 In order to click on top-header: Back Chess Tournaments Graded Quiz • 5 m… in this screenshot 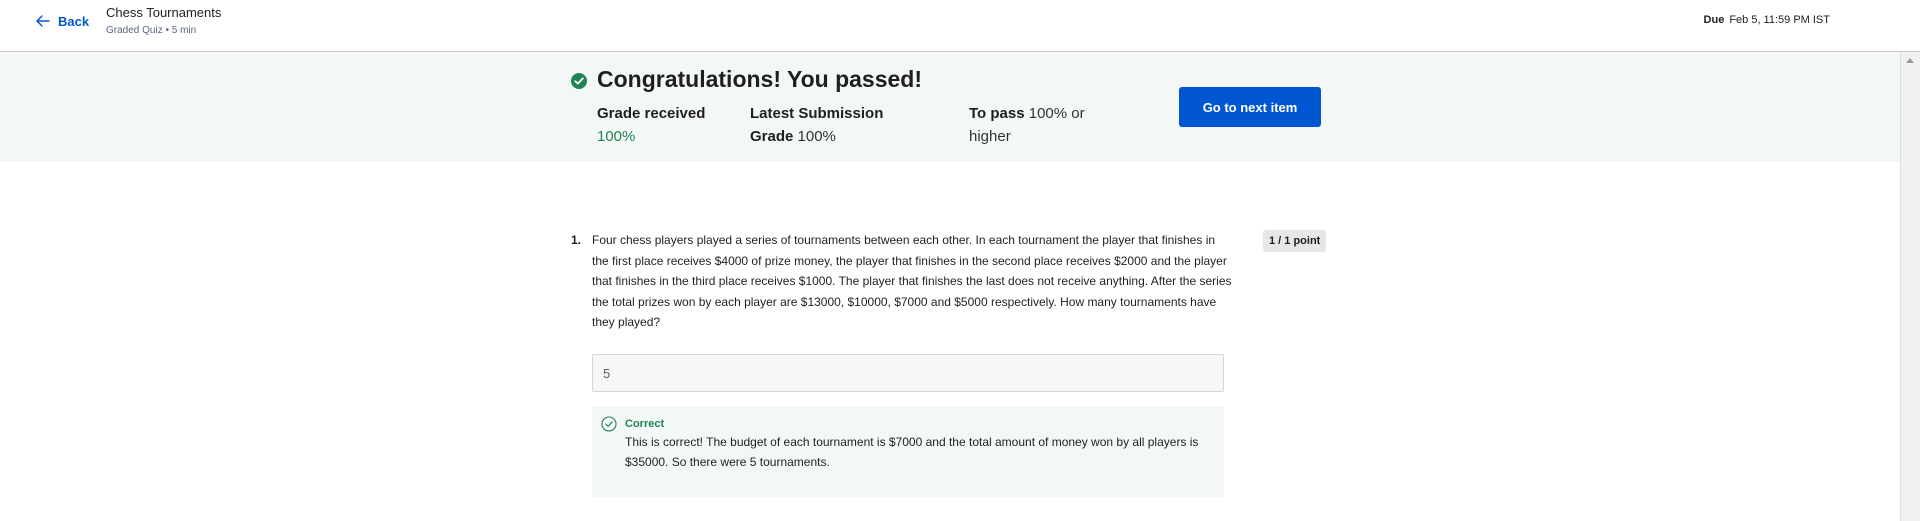, I will do `click(960, 26)`.